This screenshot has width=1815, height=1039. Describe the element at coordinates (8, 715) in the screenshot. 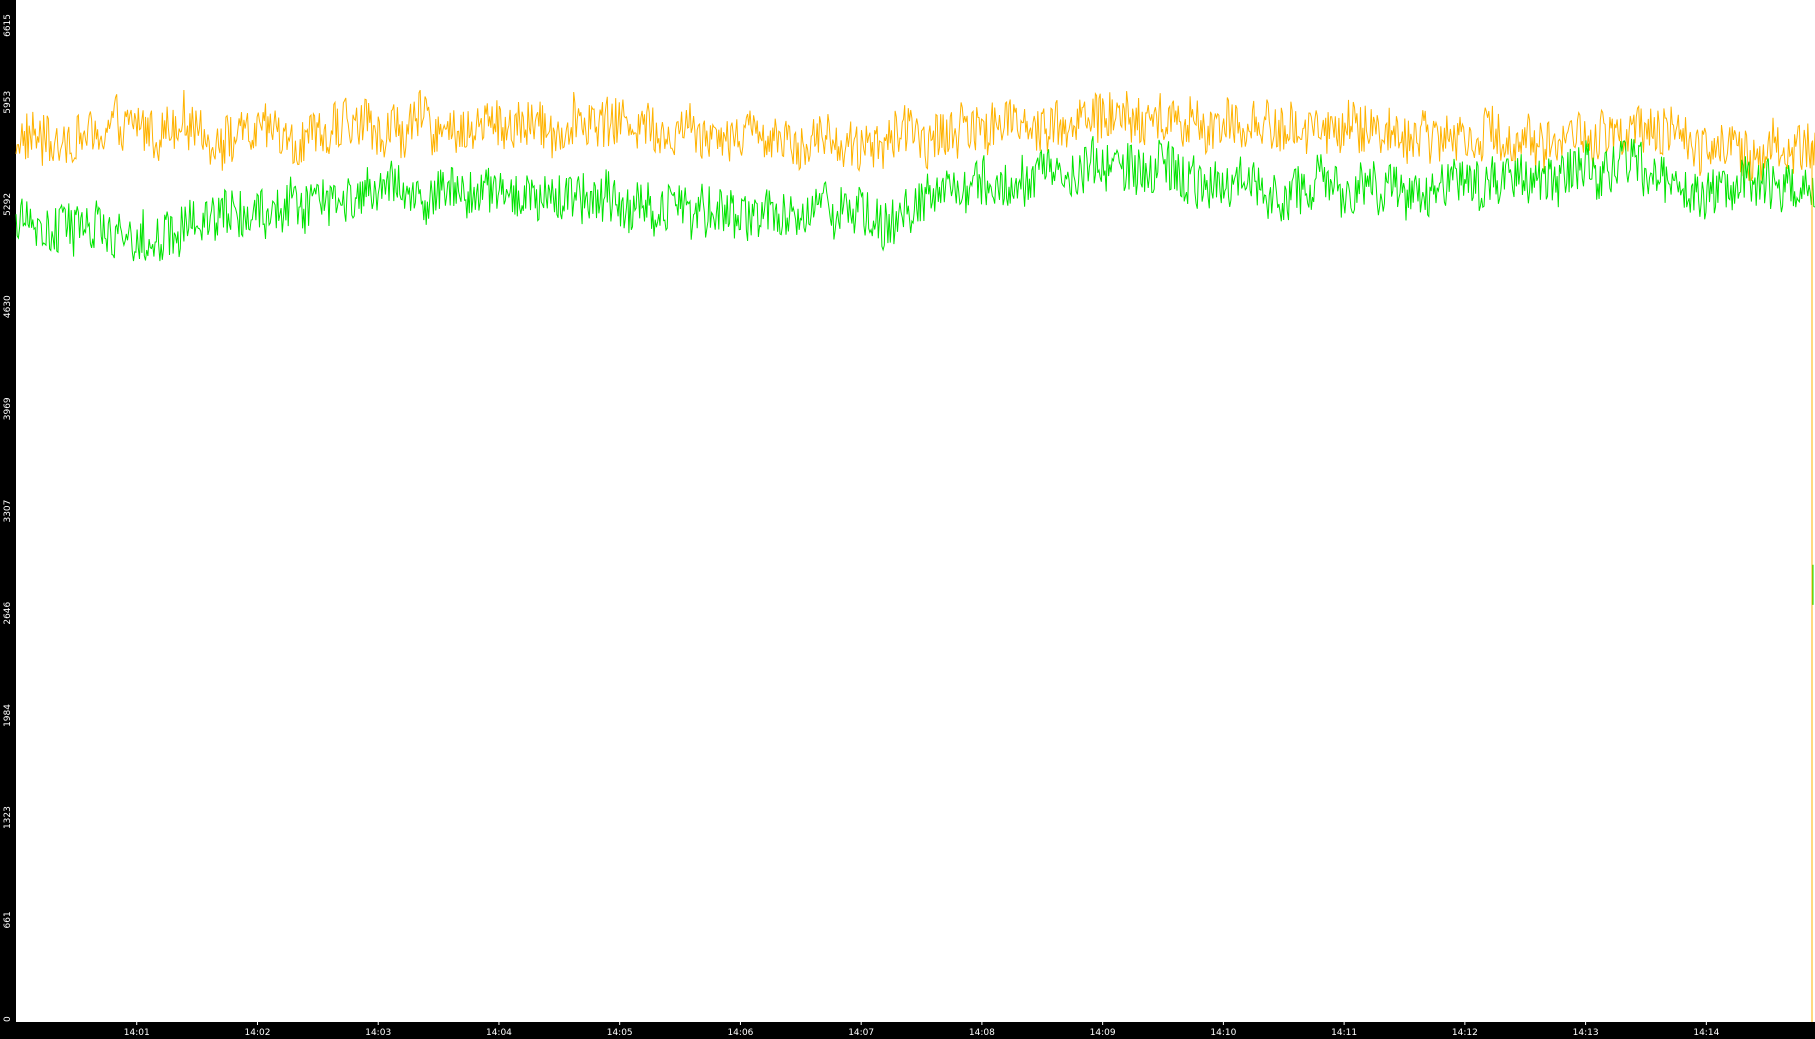

I see `y-tick-label: 1984` at that location.